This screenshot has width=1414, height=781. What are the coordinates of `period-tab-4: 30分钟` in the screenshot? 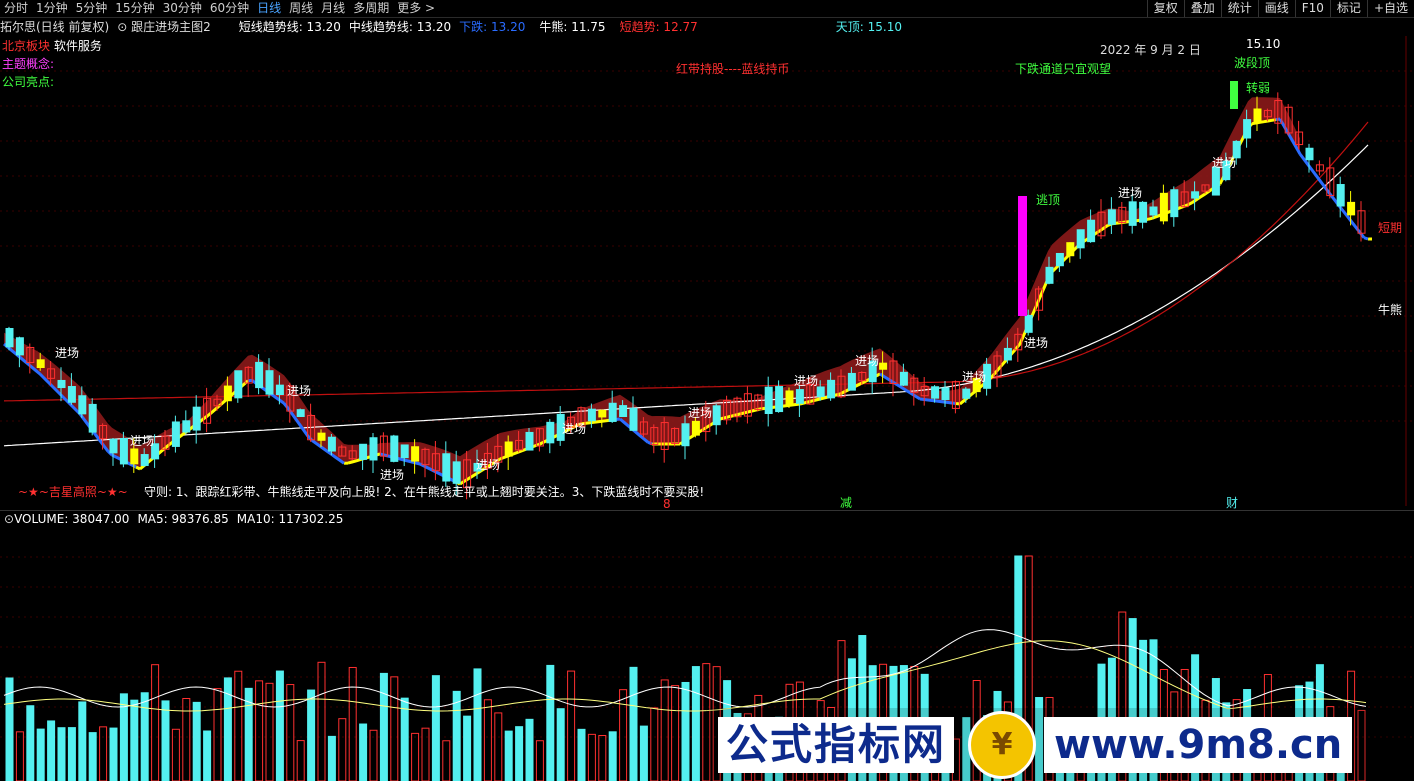 It's located at (182, 8).